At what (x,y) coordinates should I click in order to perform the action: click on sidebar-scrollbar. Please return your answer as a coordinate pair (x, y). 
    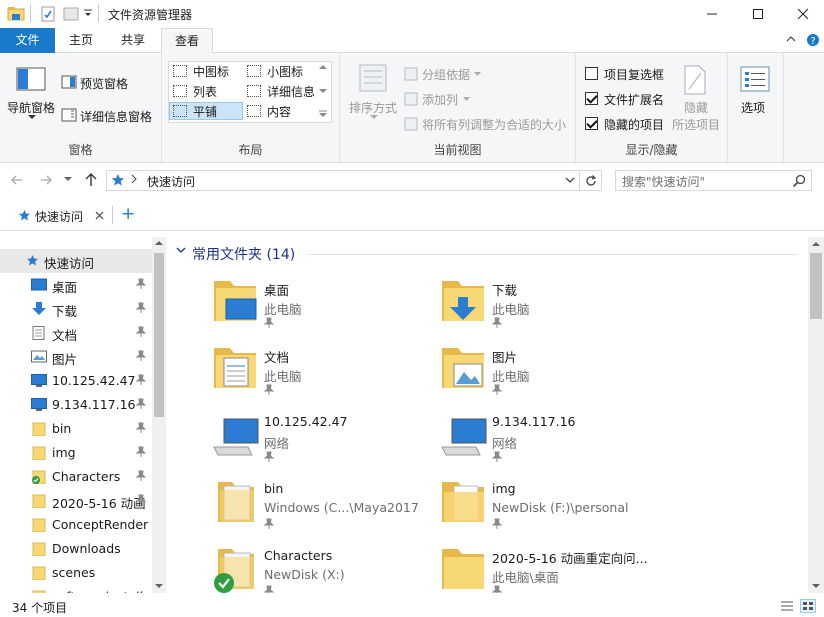
    Looking at the image, I should click on (159, 415).